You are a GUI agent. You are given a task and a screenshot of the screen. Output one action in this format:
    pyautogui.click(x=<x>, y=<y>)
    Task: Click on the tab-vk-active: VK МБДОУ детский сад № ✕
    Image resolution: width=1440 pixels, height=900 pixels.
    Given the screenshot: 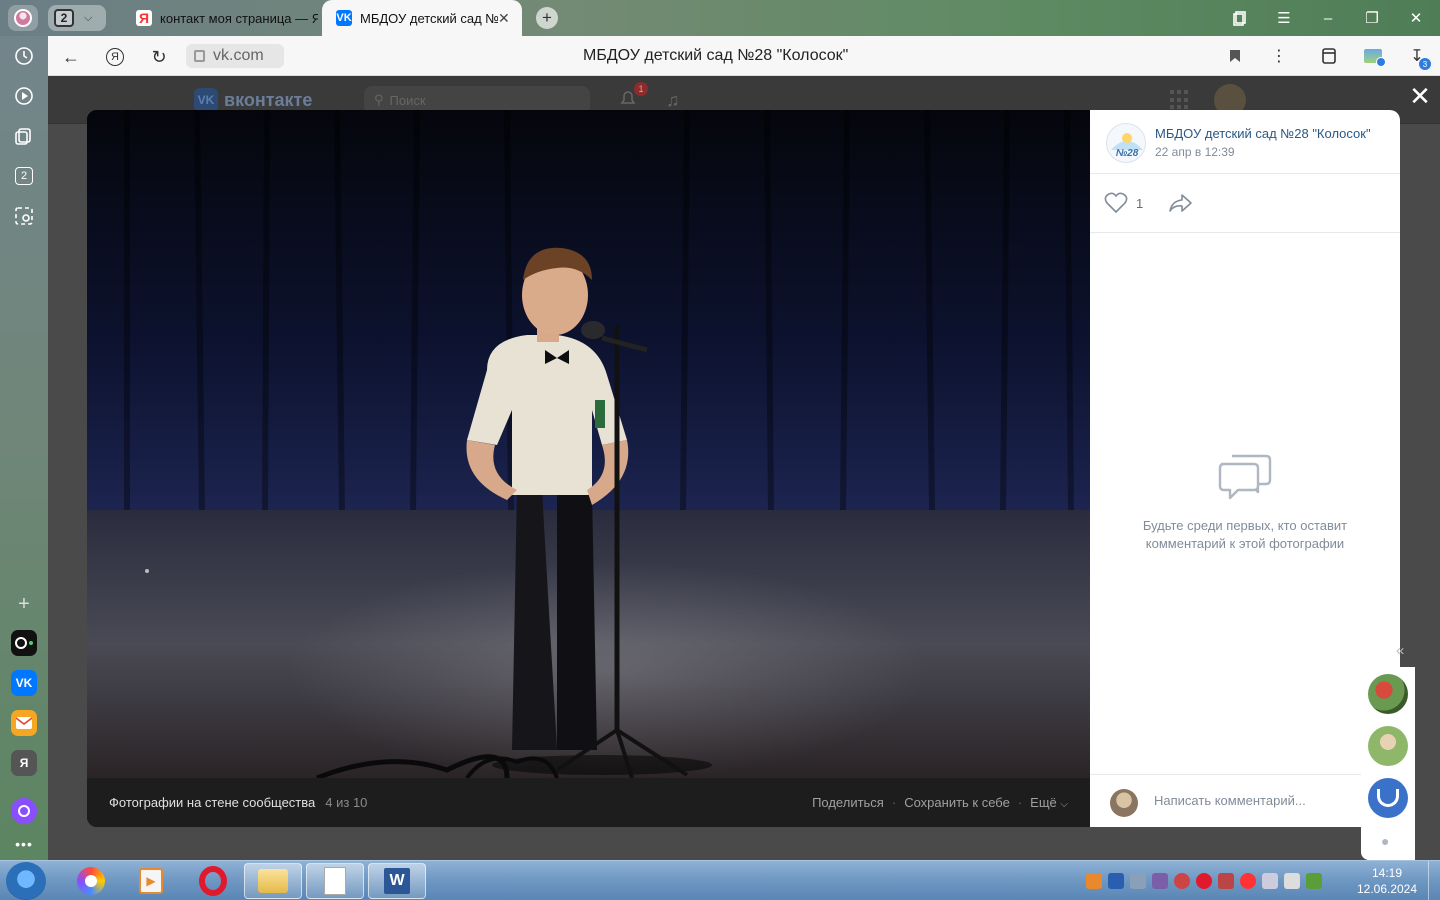 What is the action you would take?
    pyautogui.click(x=422, y=18)
    